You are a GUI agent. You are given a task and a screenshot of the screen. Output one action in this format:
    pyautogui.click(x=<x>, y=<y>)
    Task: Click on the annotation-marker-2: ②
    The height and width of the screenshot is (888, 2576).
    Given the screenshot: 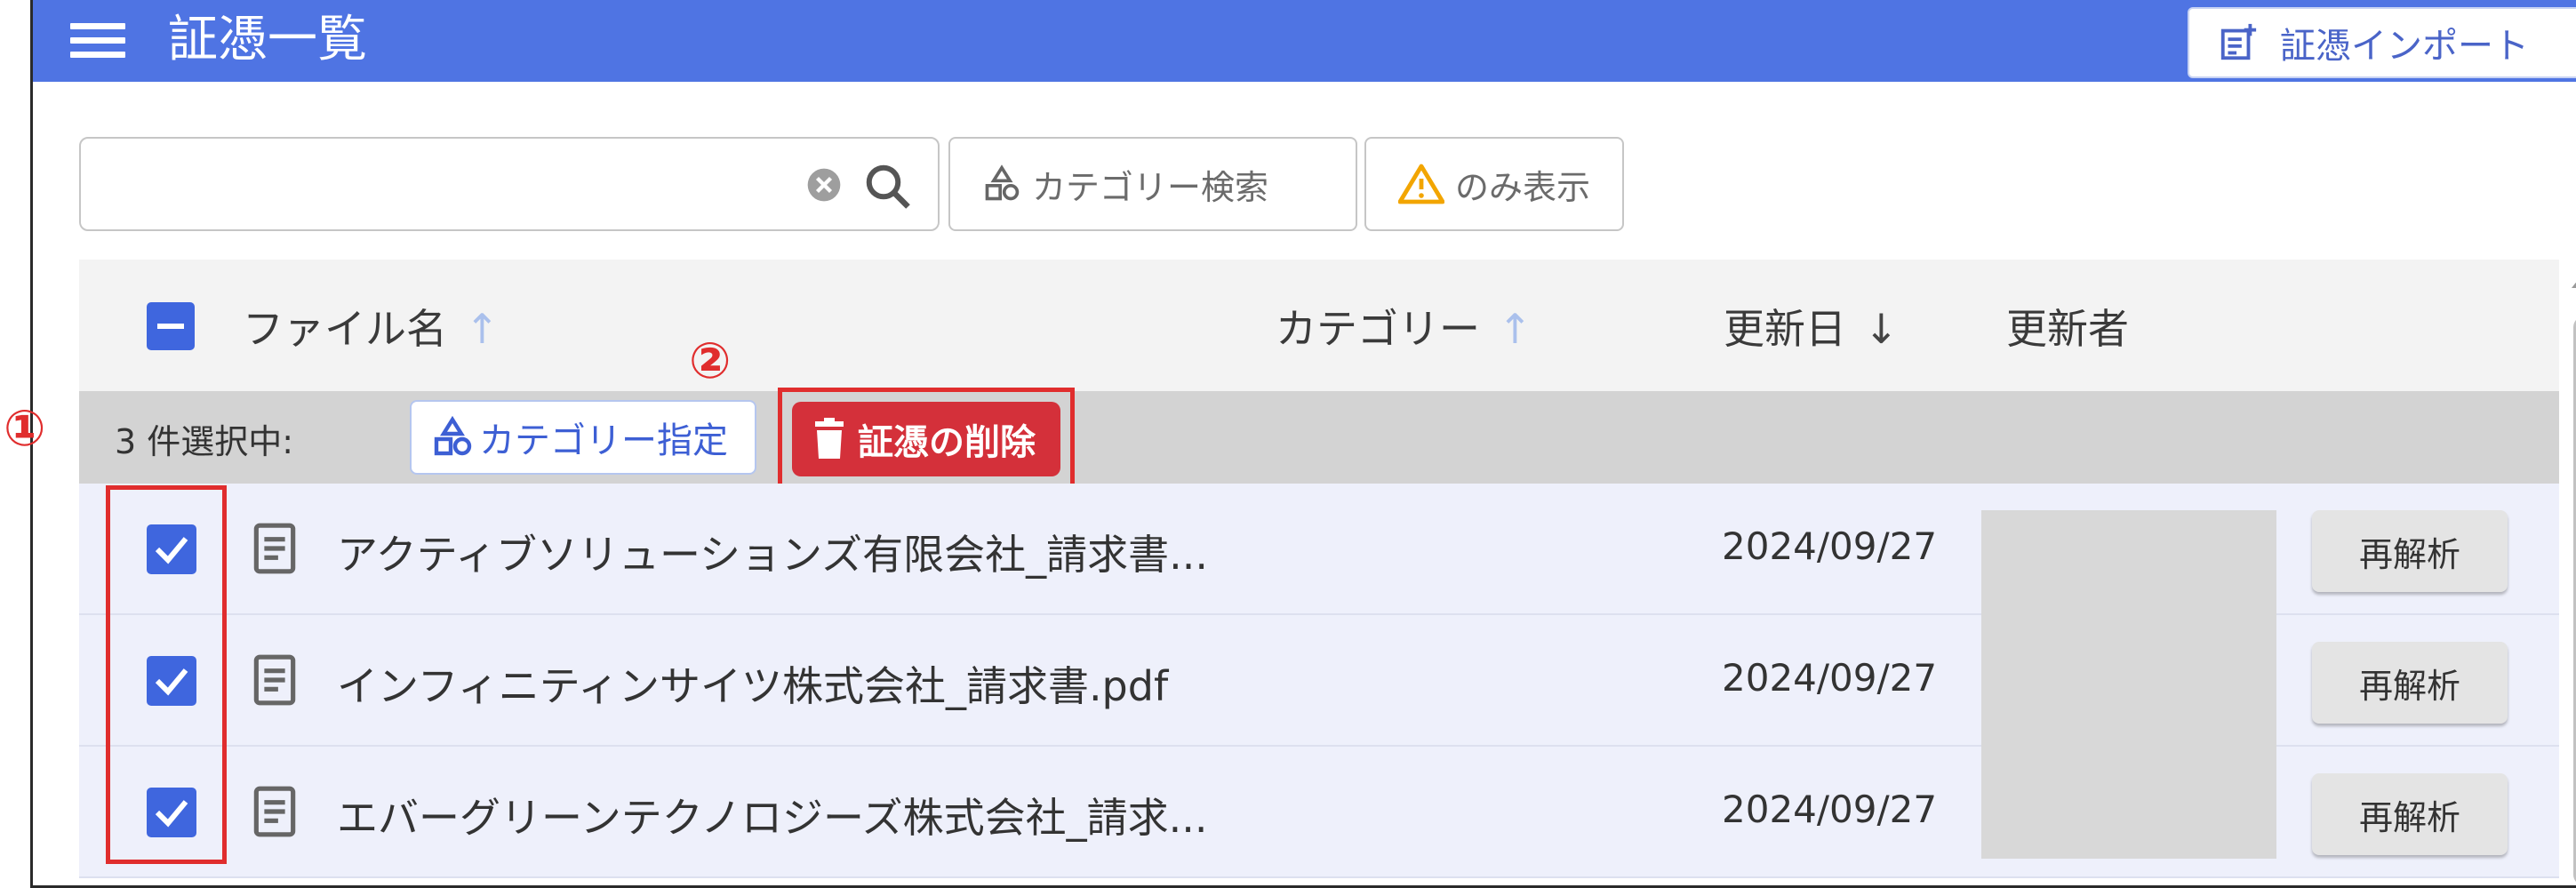 What is the action you would take?
    pyautogui.click(x=710, y=361)
    